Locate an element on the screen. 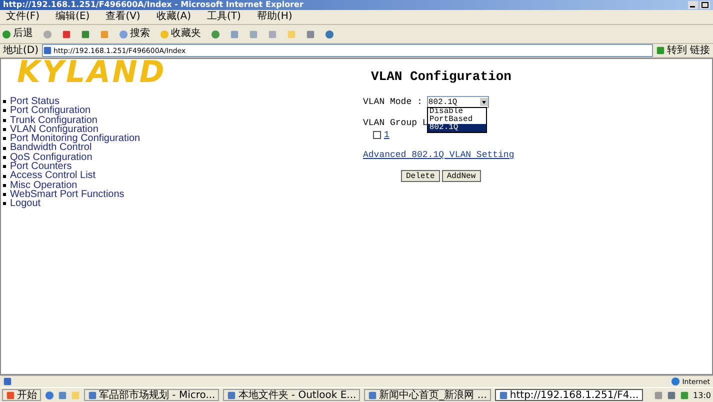 This screenshot has height=402, width=713. nav-link: VLAN Configuration is located at coordinates (54, 129).